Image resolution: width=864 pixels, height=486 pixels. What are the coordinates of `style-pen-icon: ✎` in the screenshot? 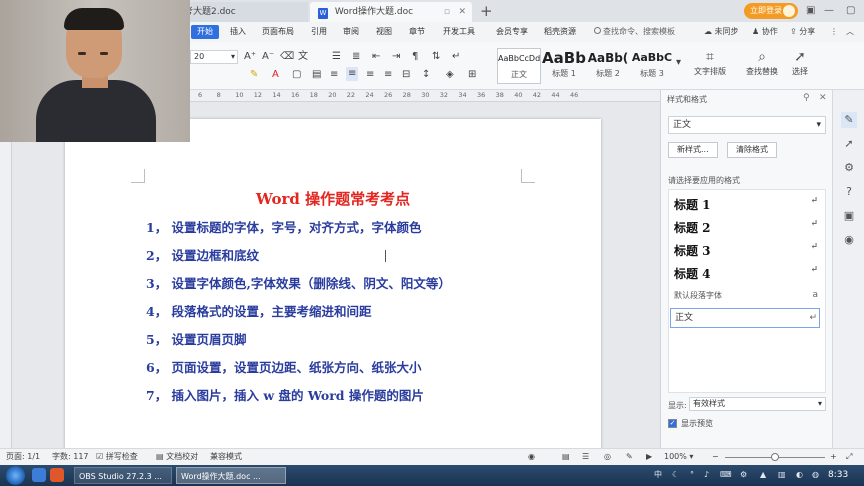 It's located at (849, 120).